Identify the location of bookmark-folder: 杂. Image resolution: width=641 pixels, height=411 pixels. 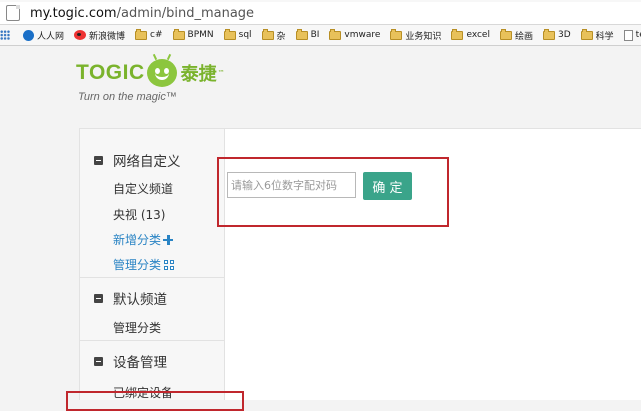
(273, 35).